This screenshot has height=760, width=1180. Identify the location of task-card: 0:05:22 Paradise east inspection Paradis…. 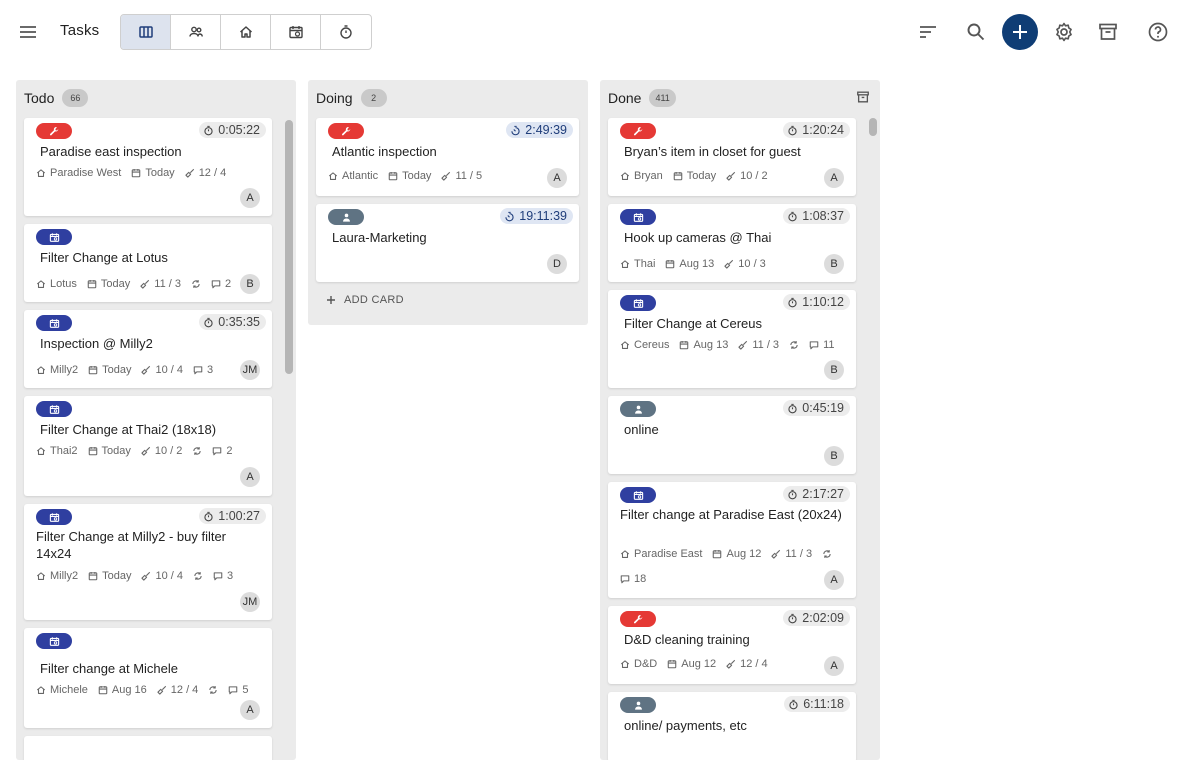
(148, 167).